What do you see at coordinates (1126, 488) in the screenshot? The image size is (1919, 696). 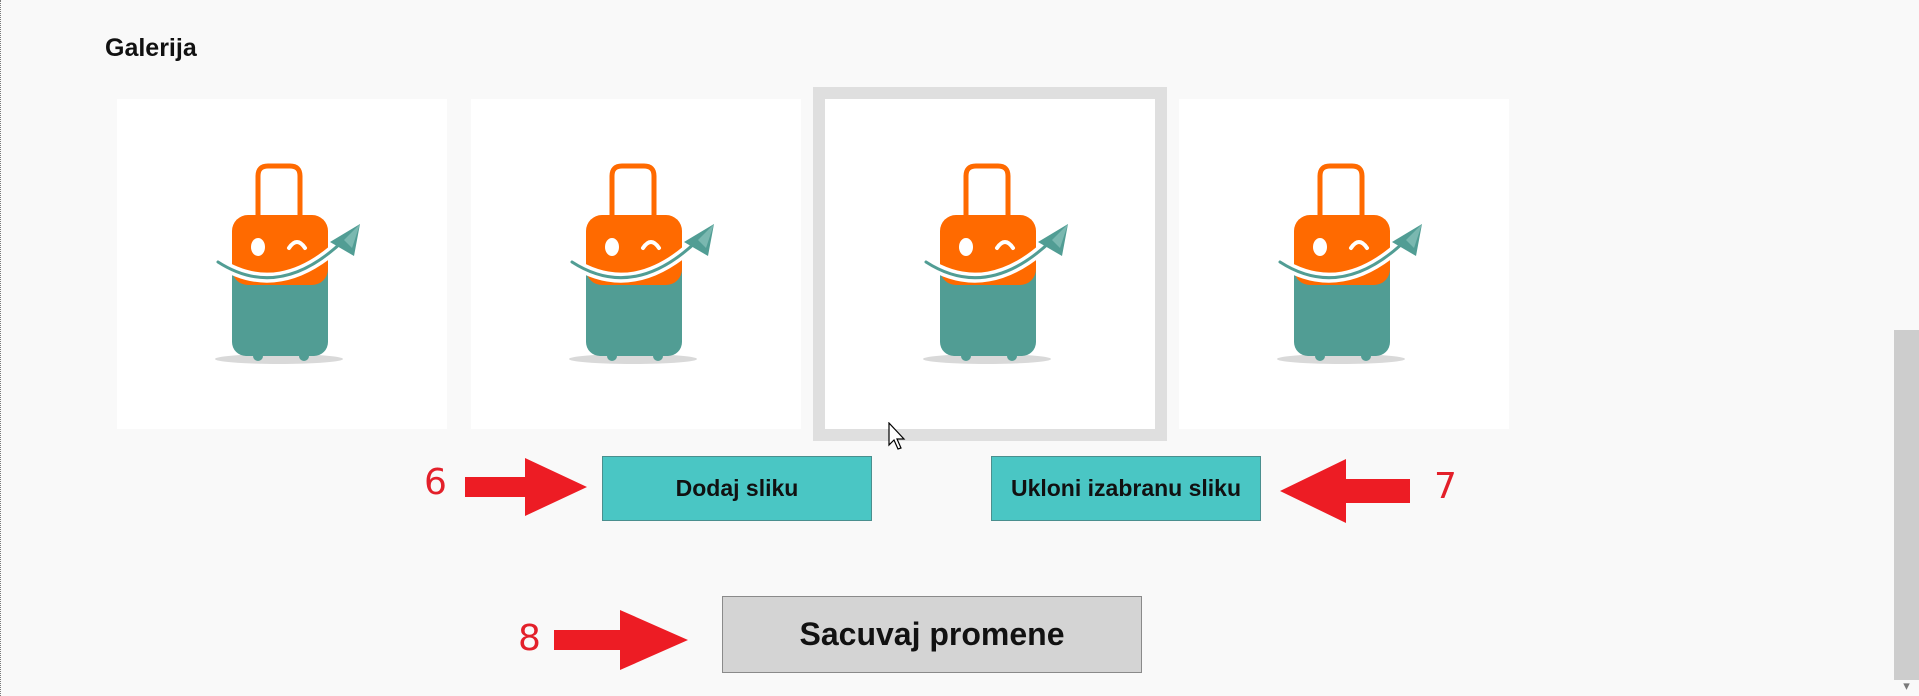 I see `remove-selected-image-button: Ukloni izabranu sliku` at bounding box center [1126, 488].